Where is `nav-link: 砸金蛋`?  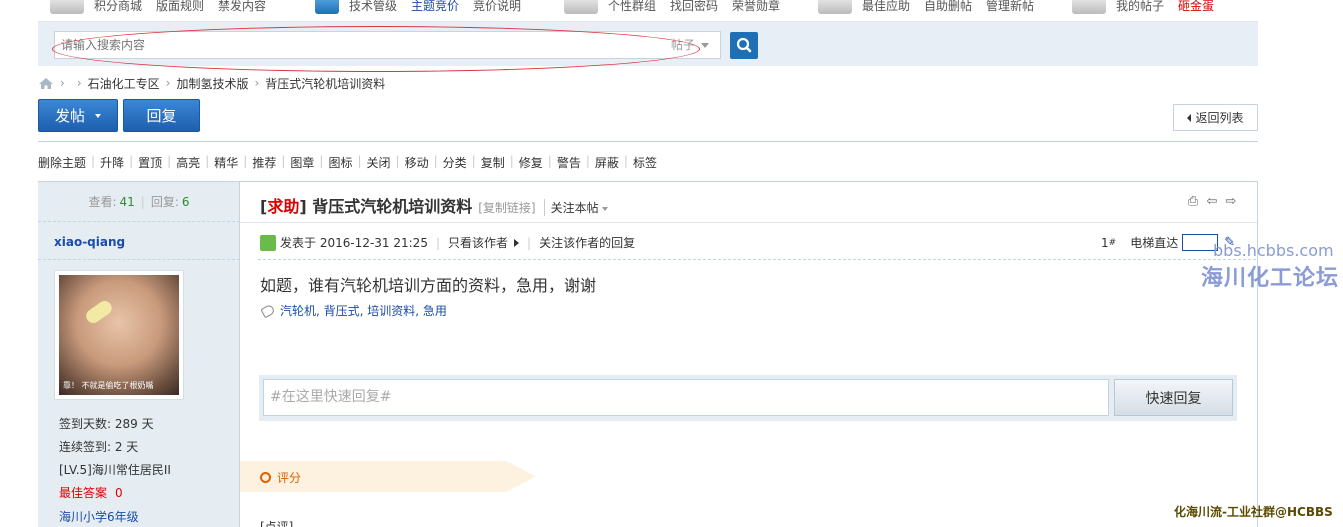 nav-link: 砸金蛋 is located at coordinates (1196, 7).